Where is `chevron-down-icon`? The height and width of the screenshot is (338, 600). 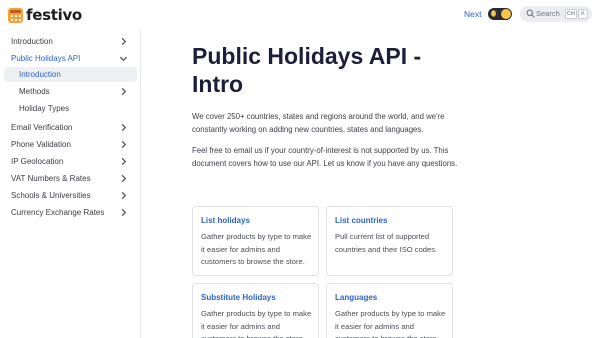 chevron-down-icon is located at coordinates (123, 58).